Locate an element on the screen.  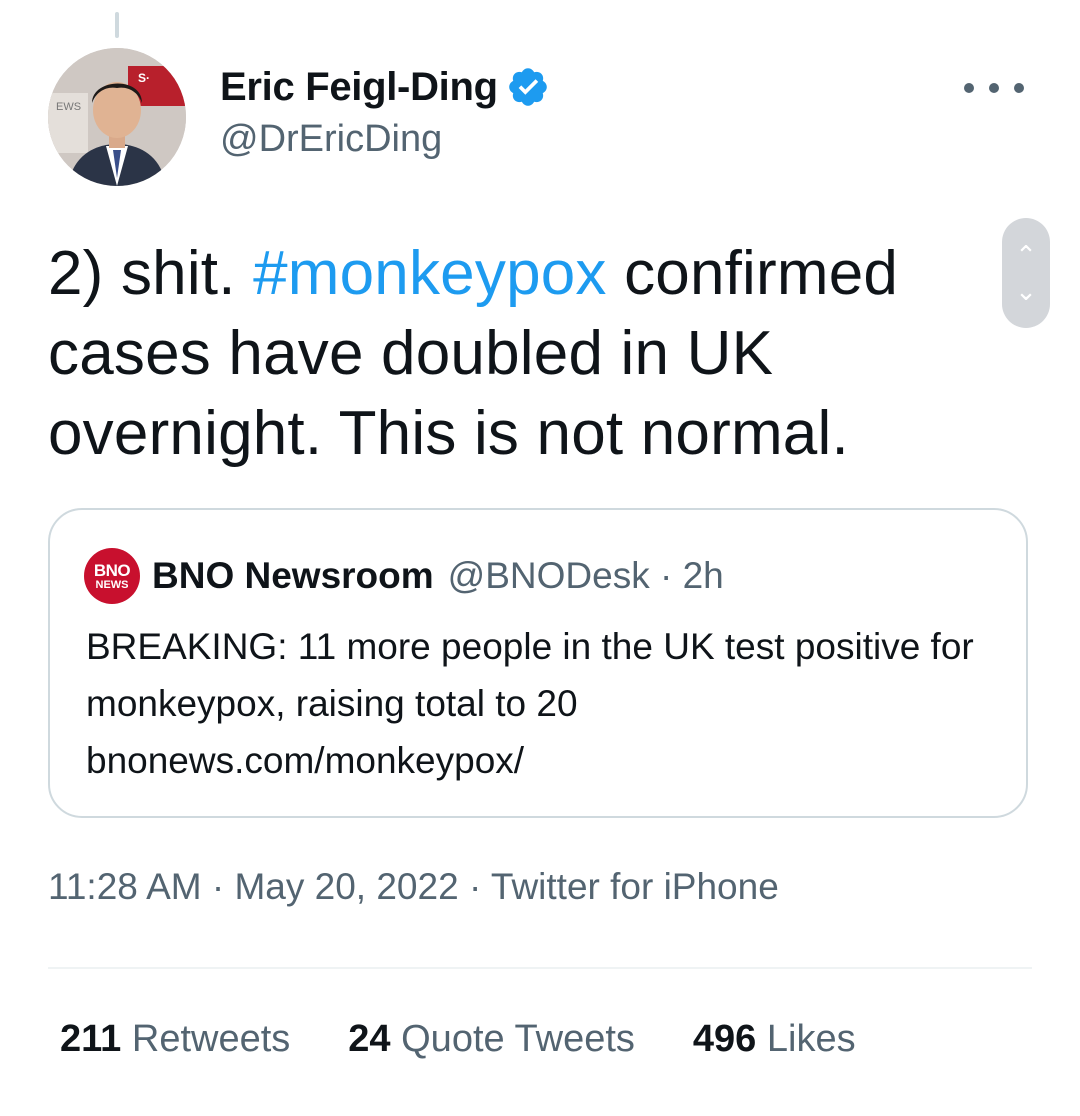
stat-label: Likes is located at coordinates (811, 1039).